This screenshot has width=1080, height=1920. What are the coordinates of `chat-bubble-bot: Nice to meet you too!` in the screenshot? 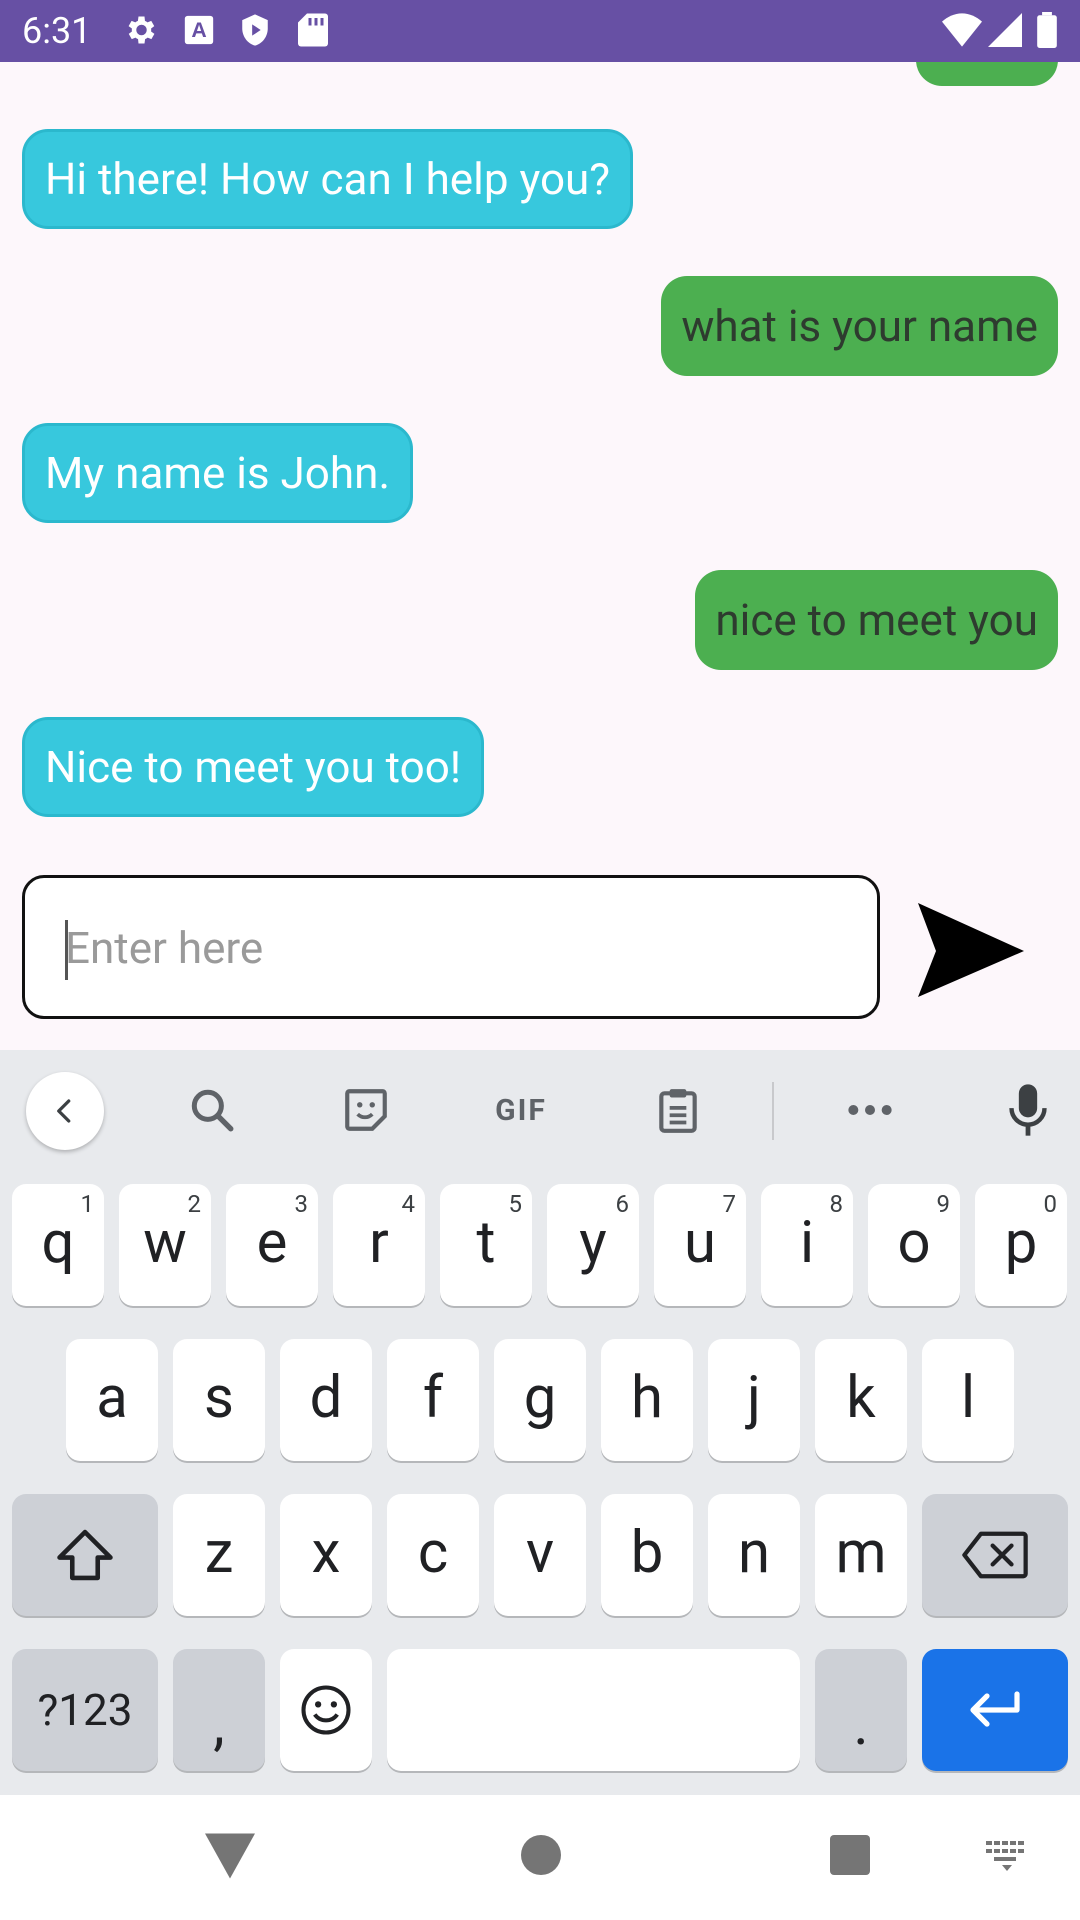 It's located at (253, 767).